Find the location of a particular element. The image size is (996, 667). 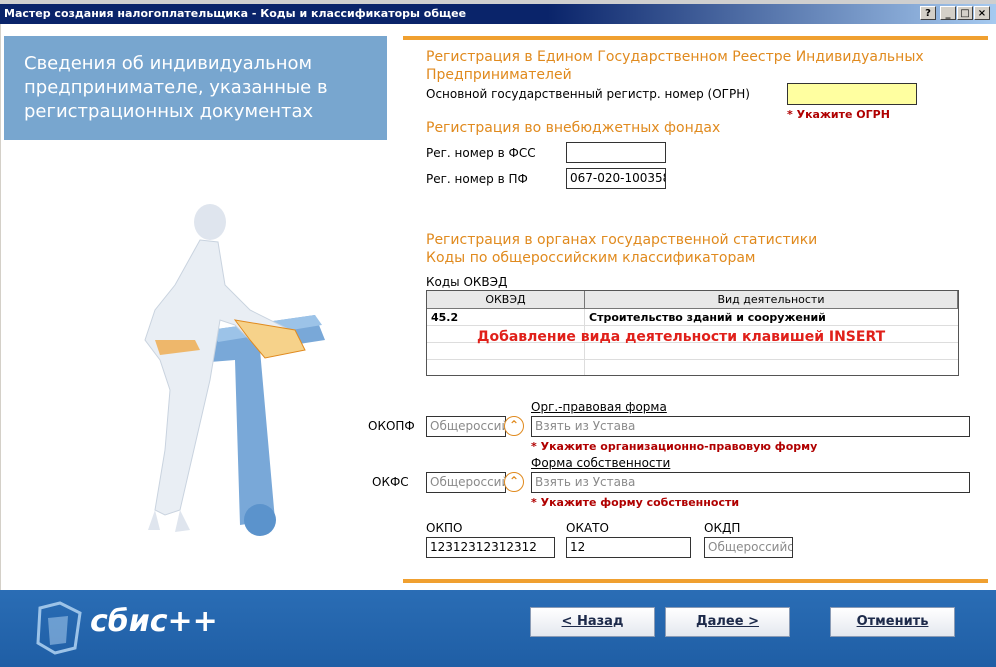

next-button: Далее > is located at coordinates (727, 622).